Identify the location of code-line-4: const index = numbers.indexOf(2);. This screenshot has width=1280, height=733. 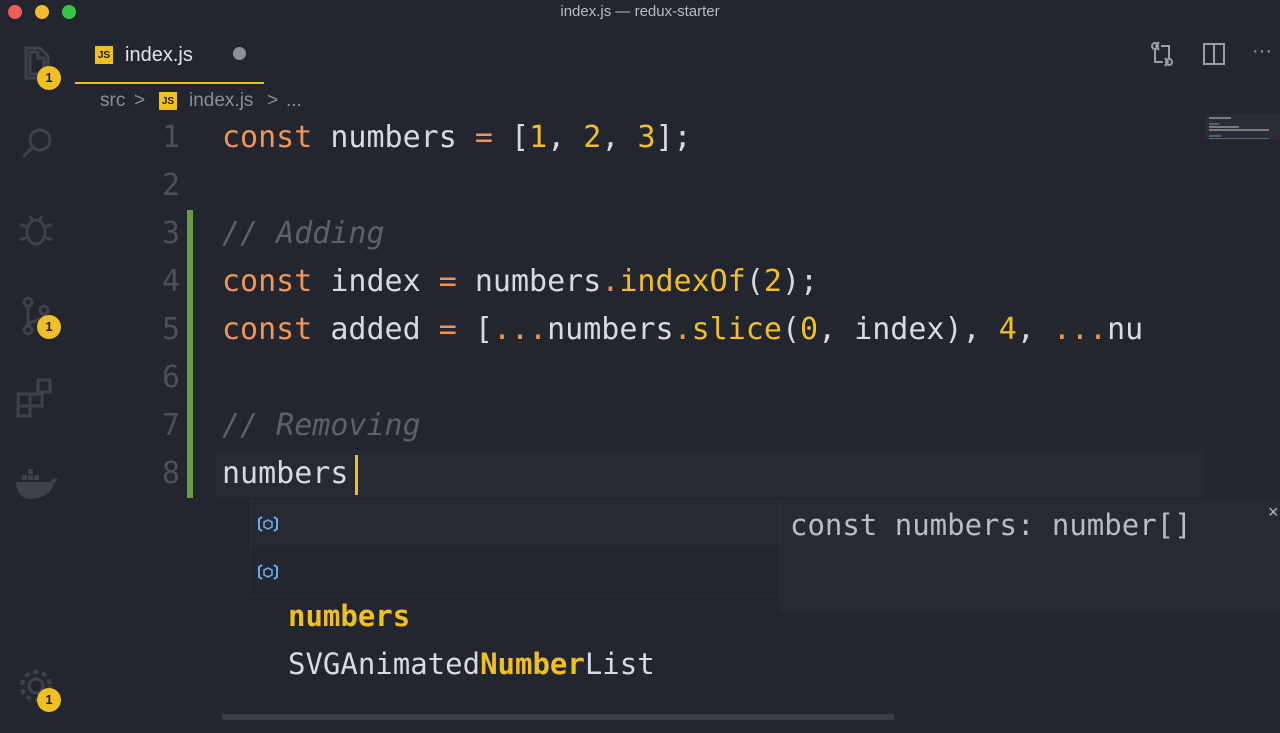
(520, 282).